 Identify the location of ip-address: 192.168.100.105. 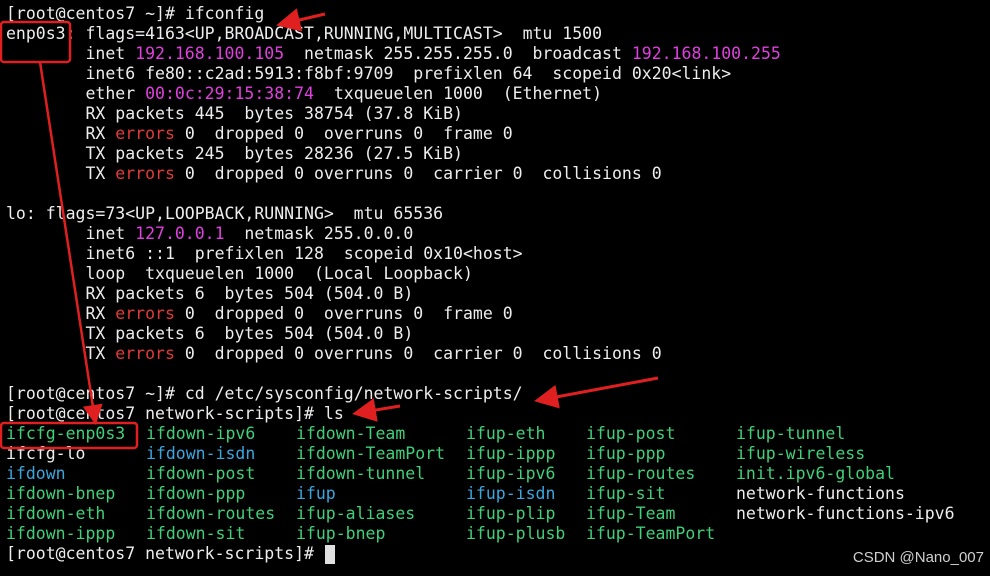
(210, 53).